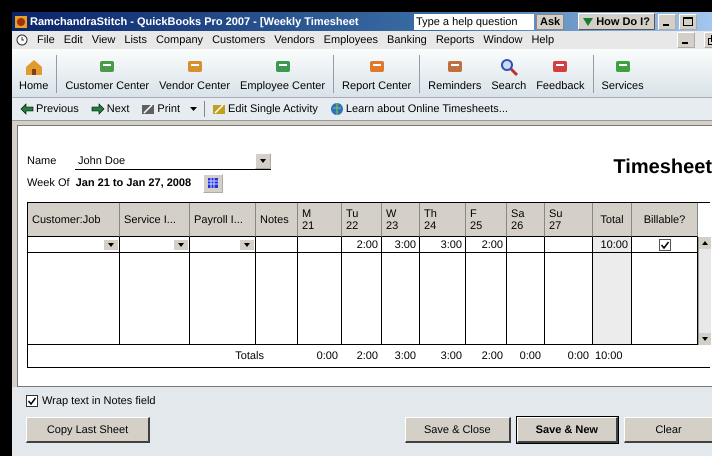  I want to click on checkbox-label: Wrap text in Notes field, so click(99, 401).